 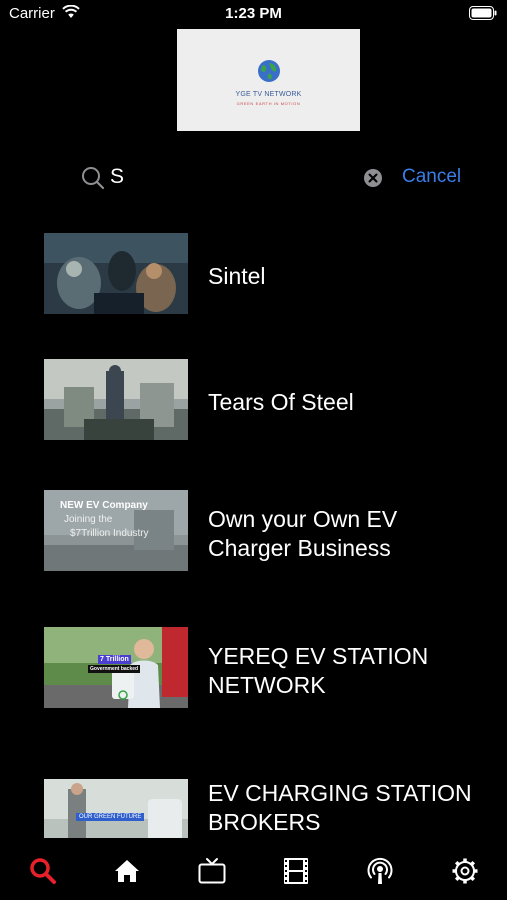 What do you see at coordinates (281, 402) in the screenshot?
I see `result-title: Tears Of Steel` at bounding box center [281, 402].